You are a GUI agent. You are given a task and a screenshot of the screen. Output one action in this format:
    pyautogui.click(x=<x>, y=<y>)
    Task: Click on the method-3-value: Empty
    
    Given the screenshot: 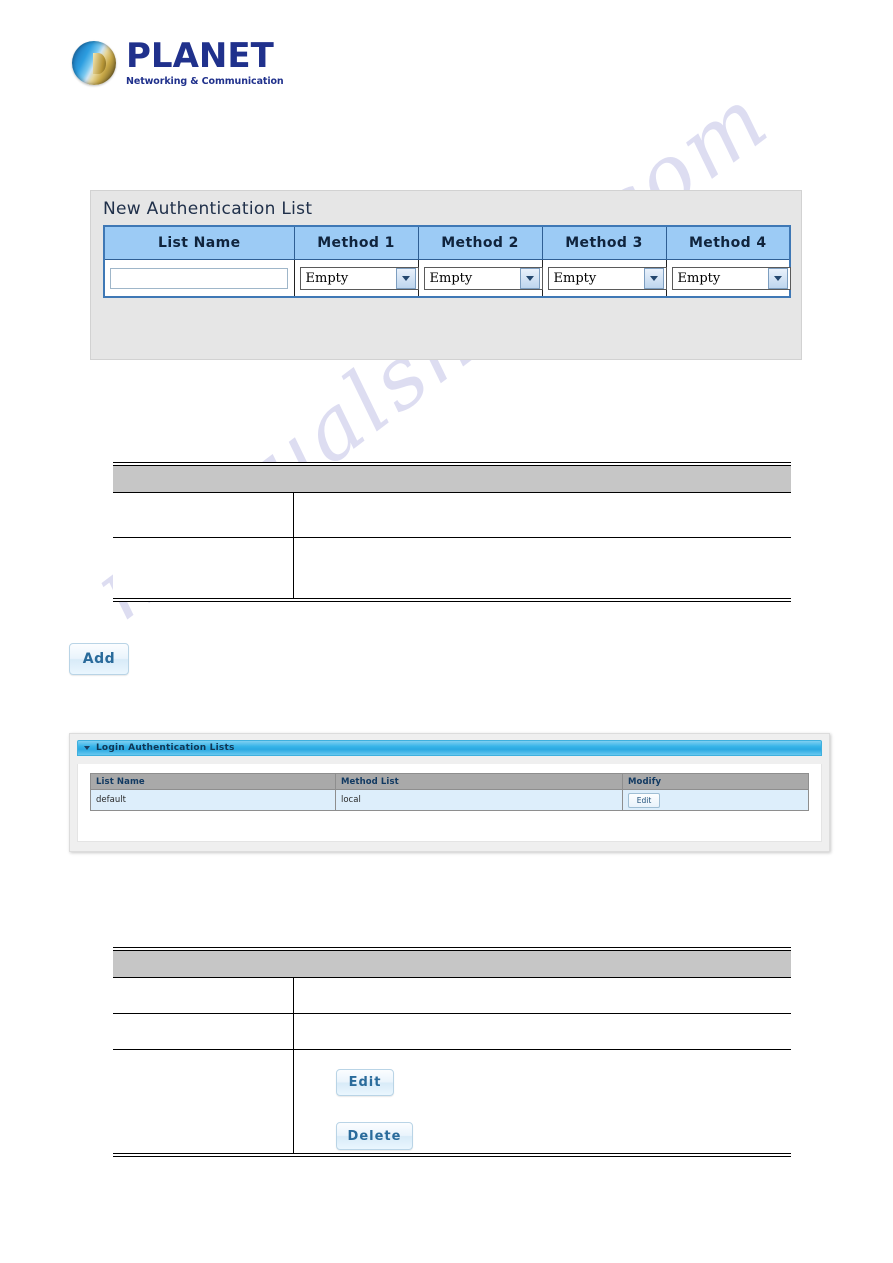 What is the action you would take?
    pyautogui.click(x=575, y=278)
    